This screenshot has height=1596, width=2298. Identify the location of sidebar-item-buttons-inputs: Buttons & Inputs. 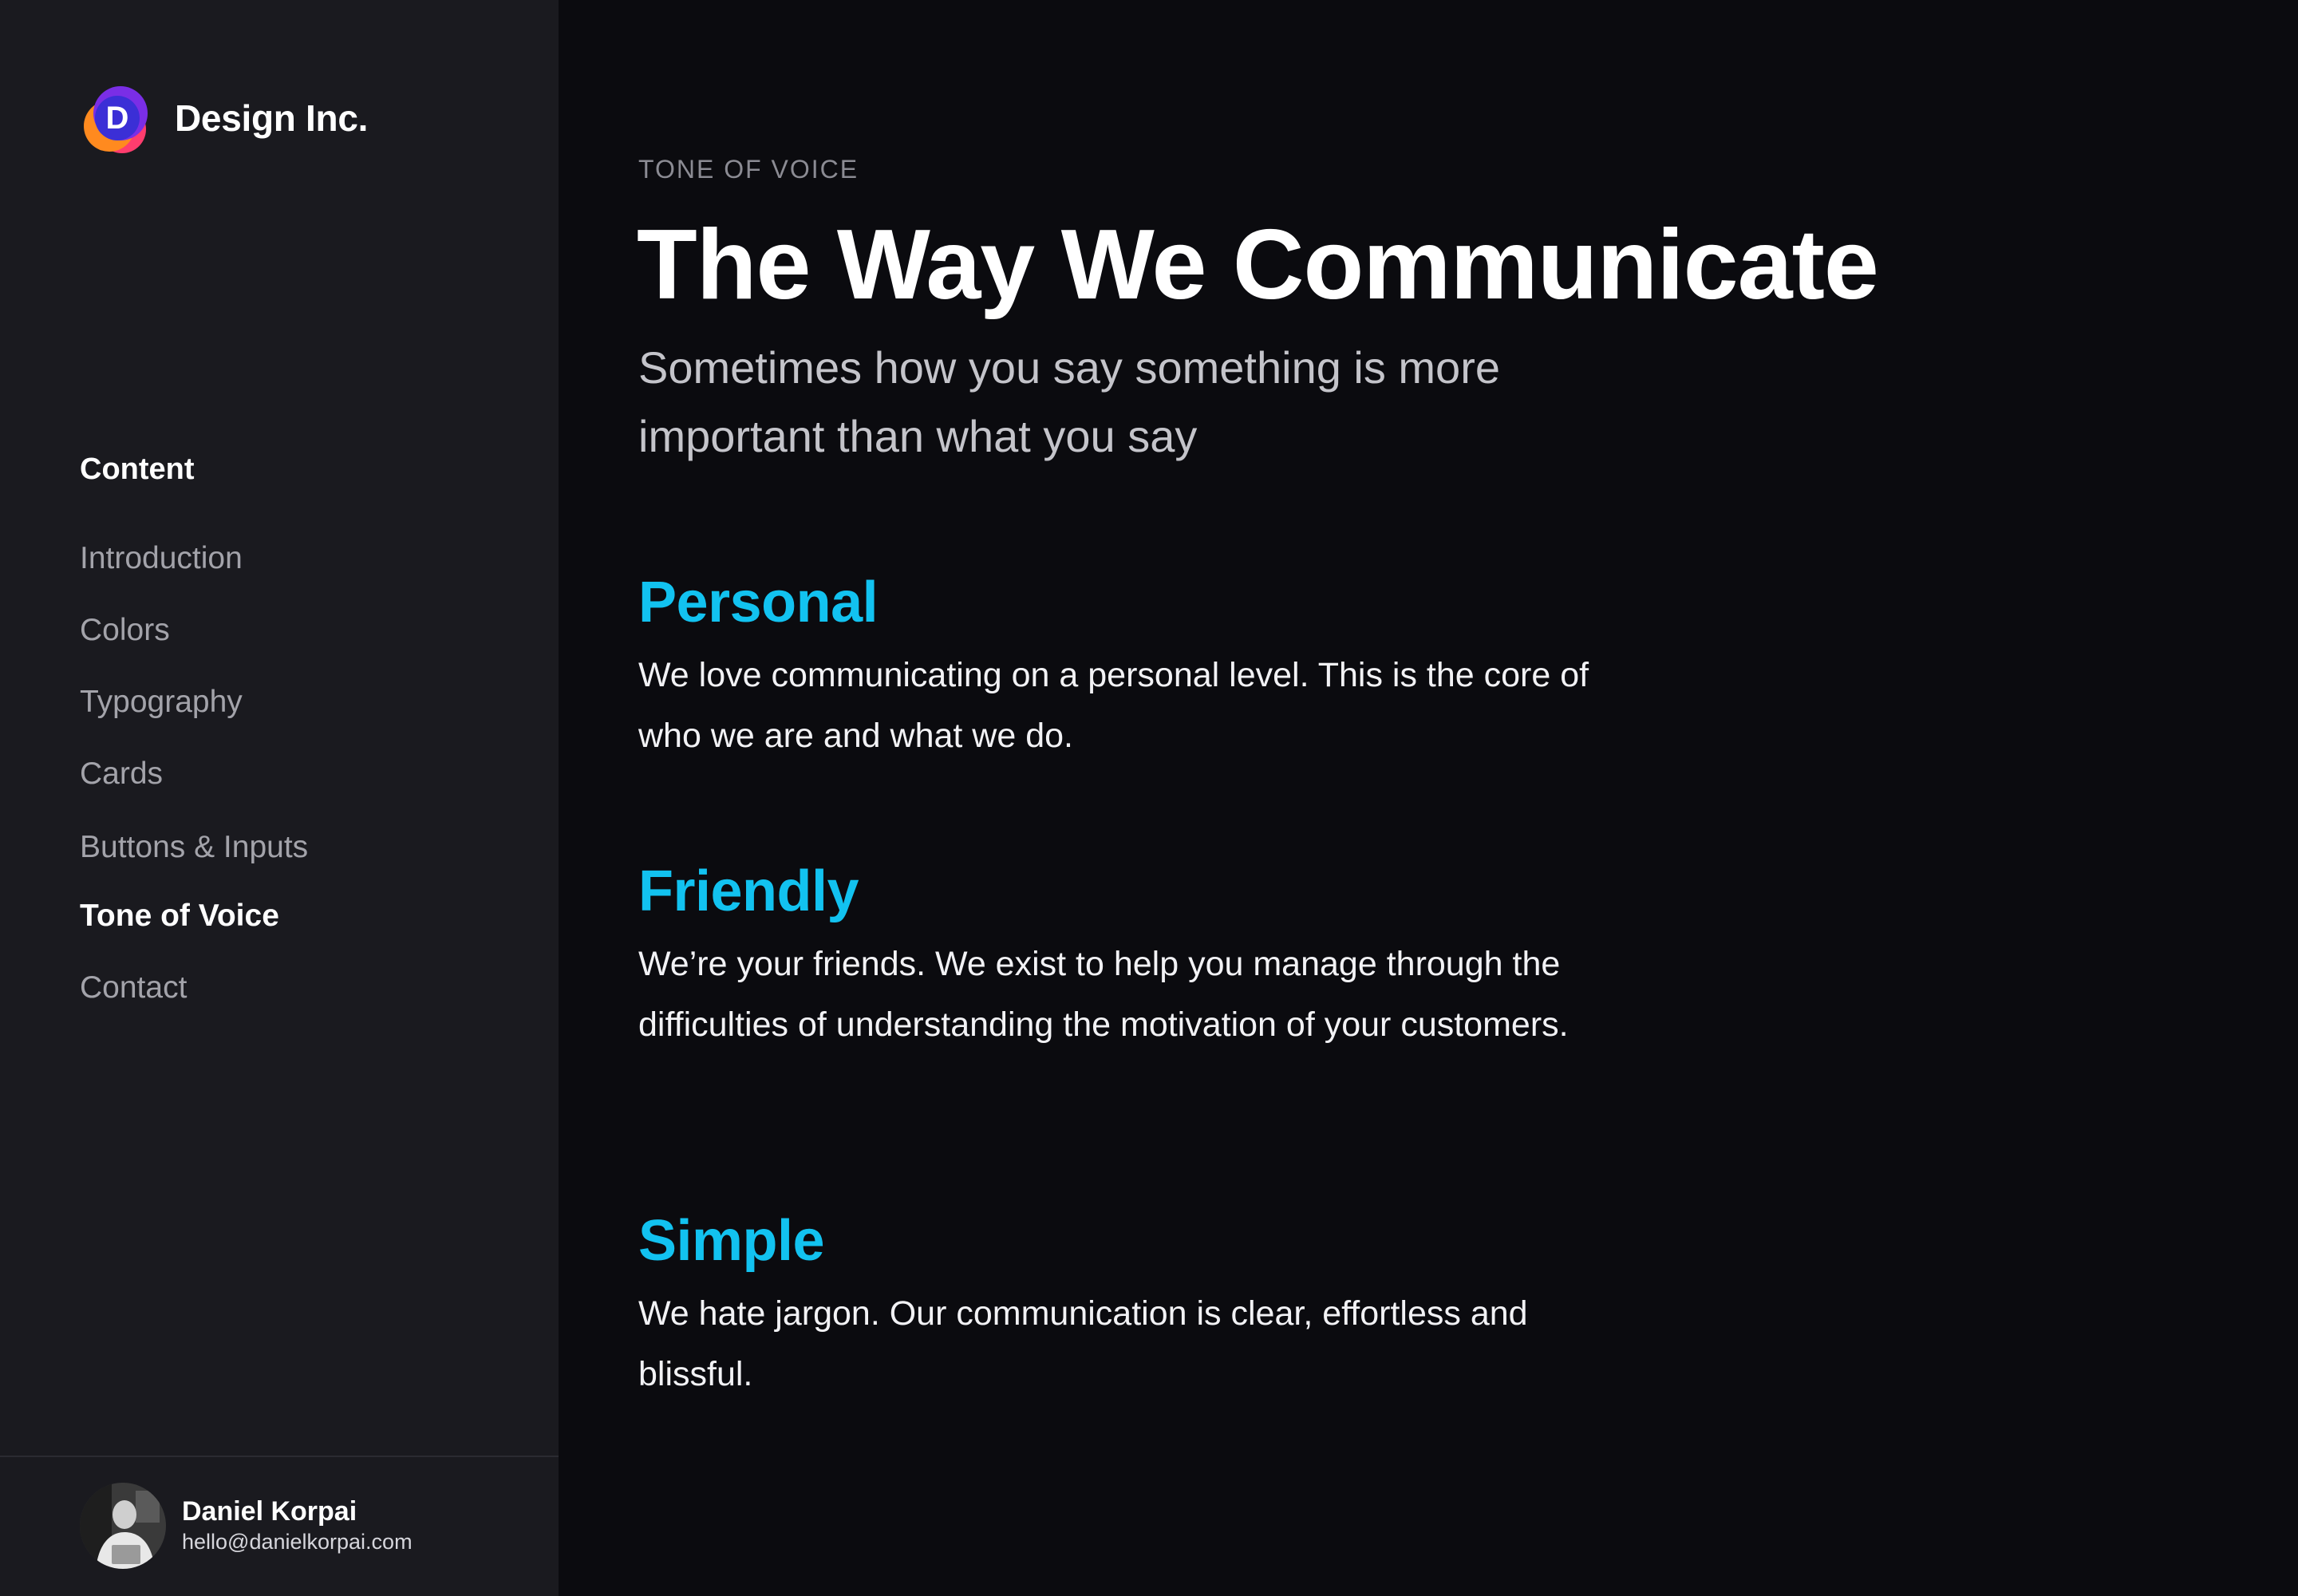
(194, 848).